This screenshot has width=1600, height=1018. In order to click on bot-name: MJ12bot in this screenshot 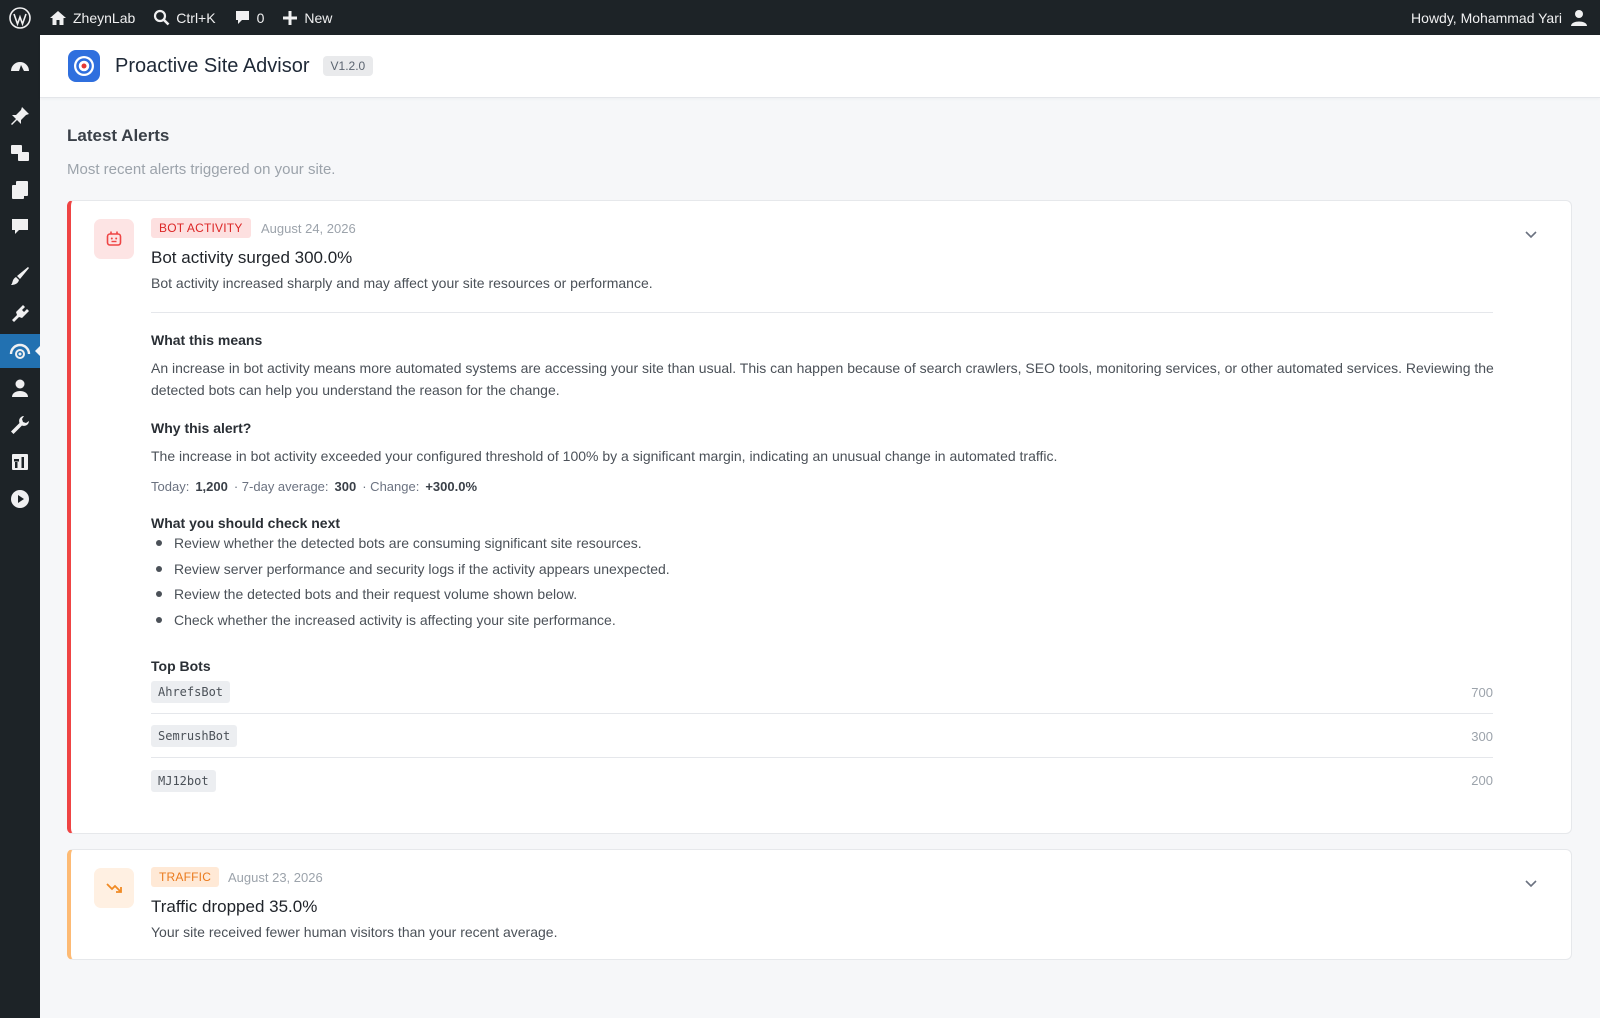, I will do `click(183, 780)`.